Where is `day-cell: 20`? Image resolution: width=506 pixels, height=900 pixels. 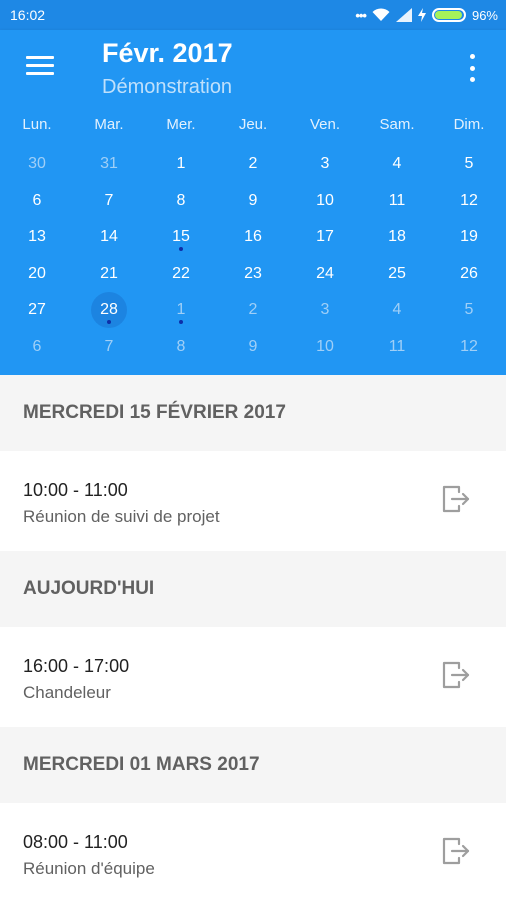
day-cell: 20 is located at coordinates (37, 274).